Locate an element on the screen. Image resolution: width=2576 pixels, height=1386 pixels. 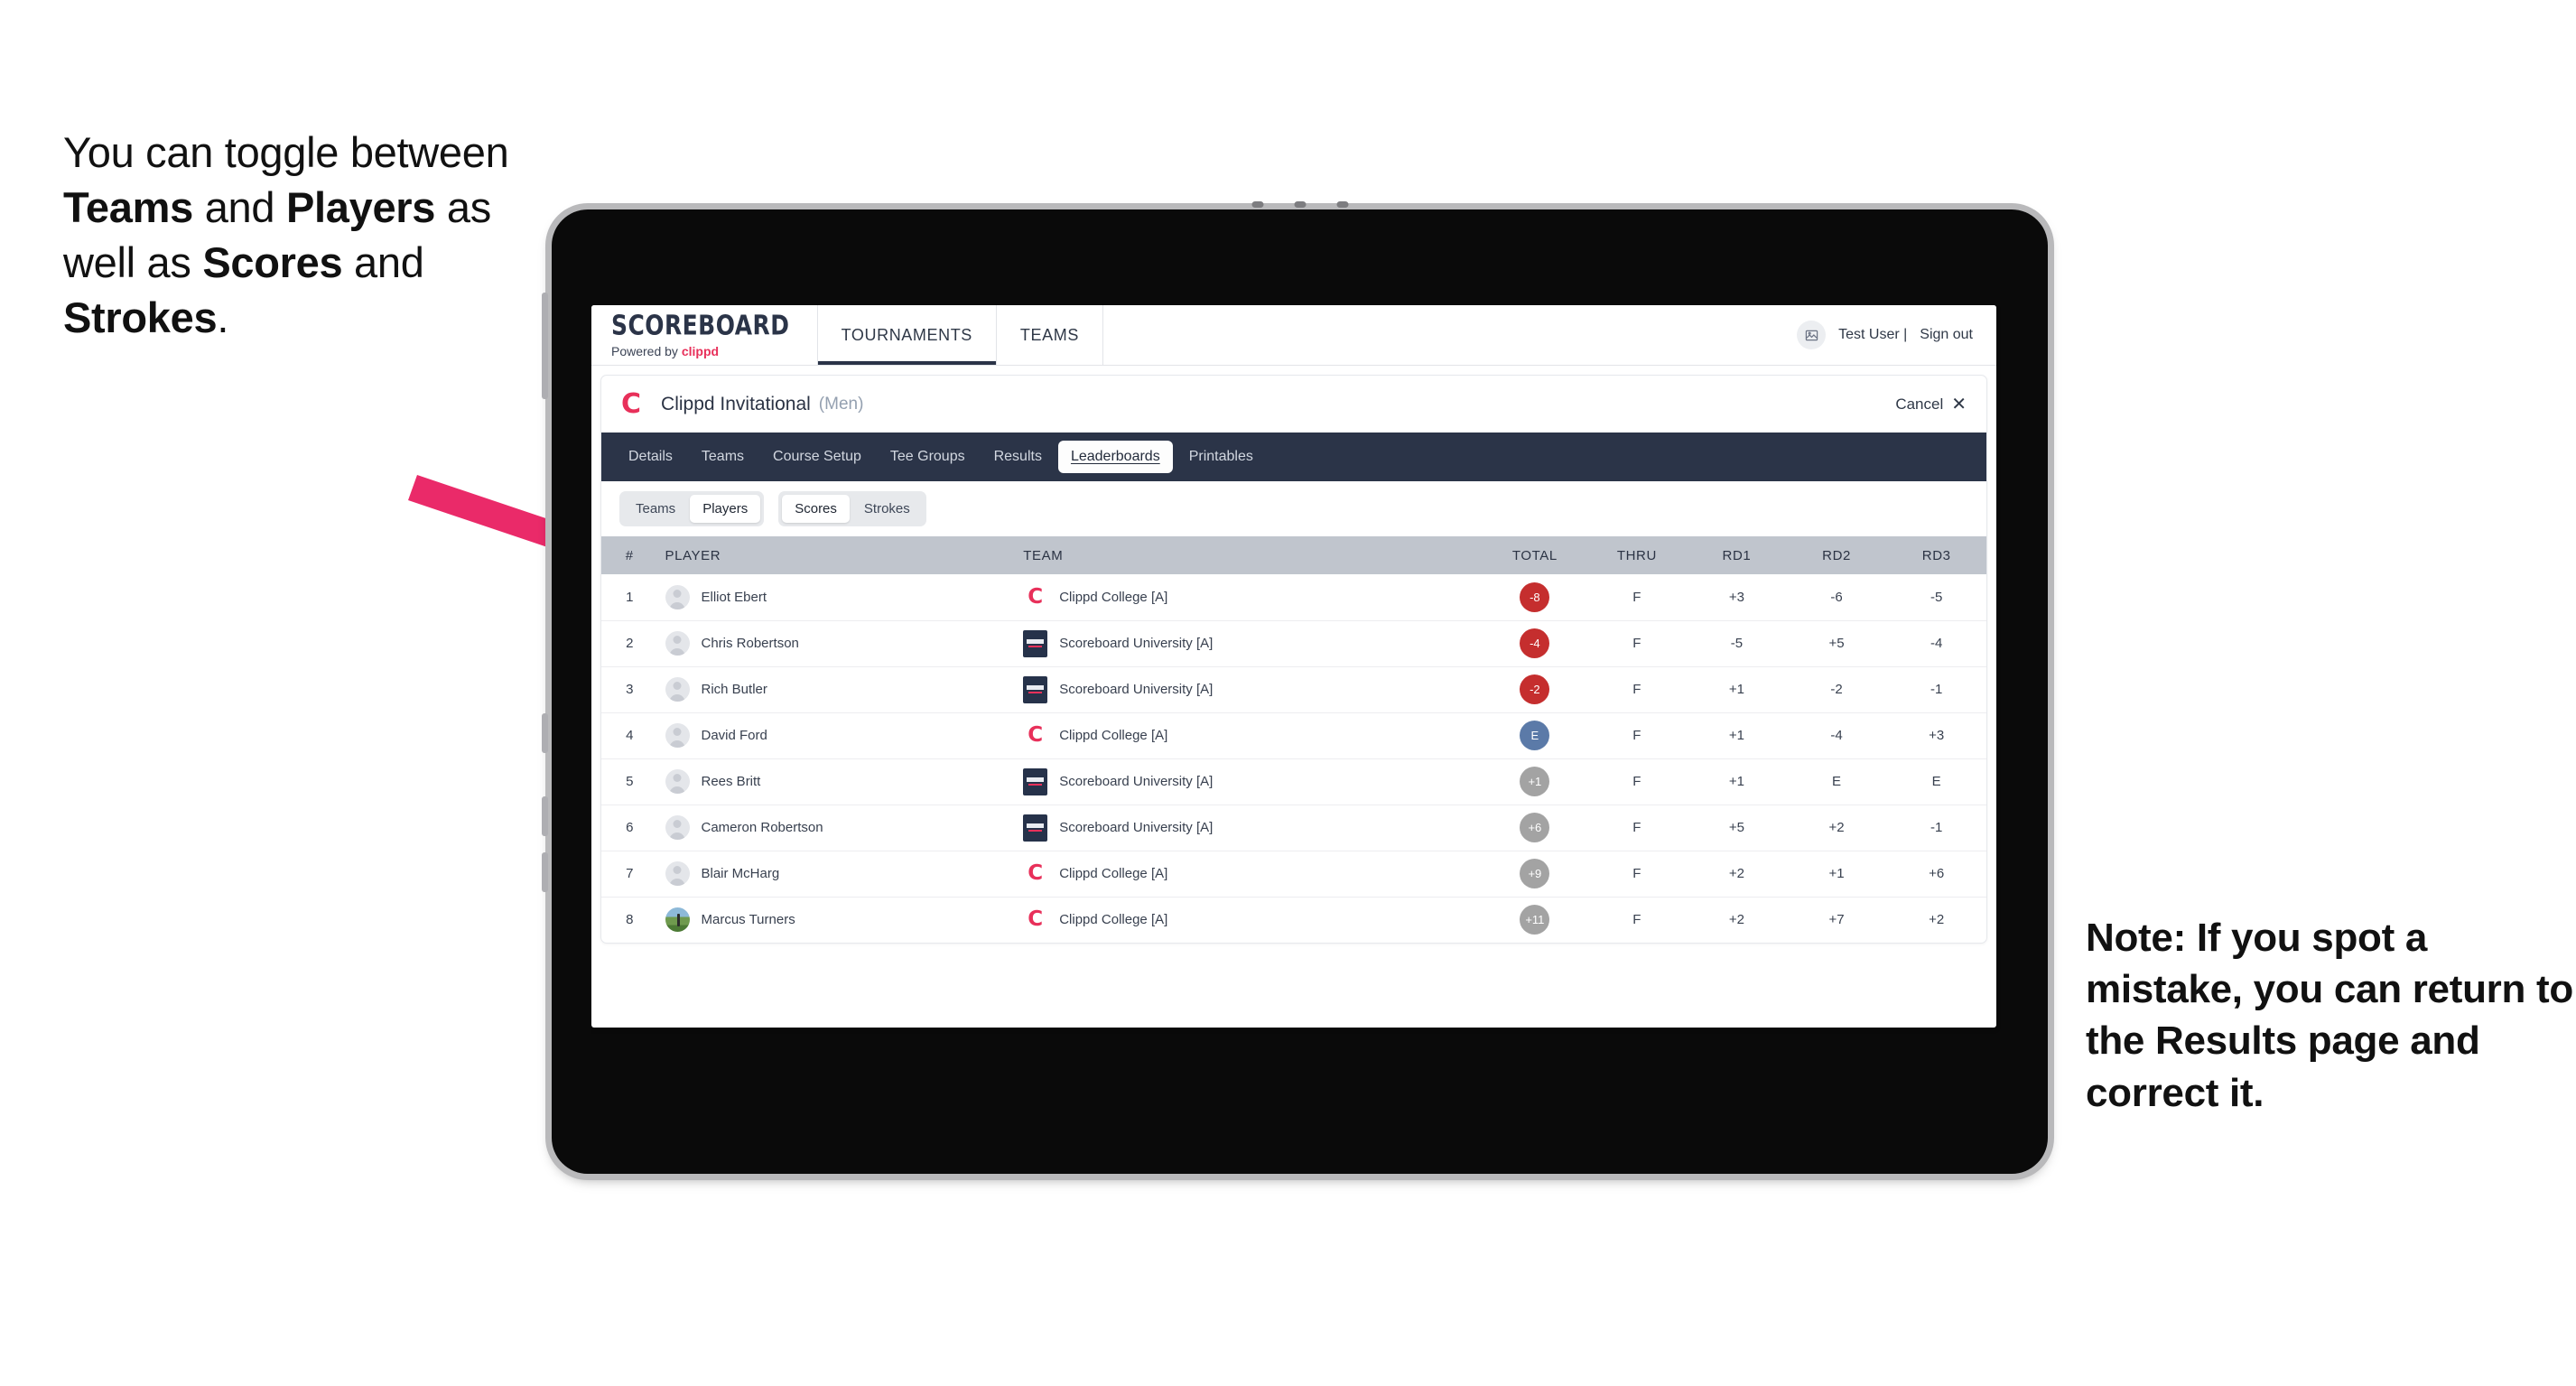
col-rank: # is located at coordinates (629, 555).